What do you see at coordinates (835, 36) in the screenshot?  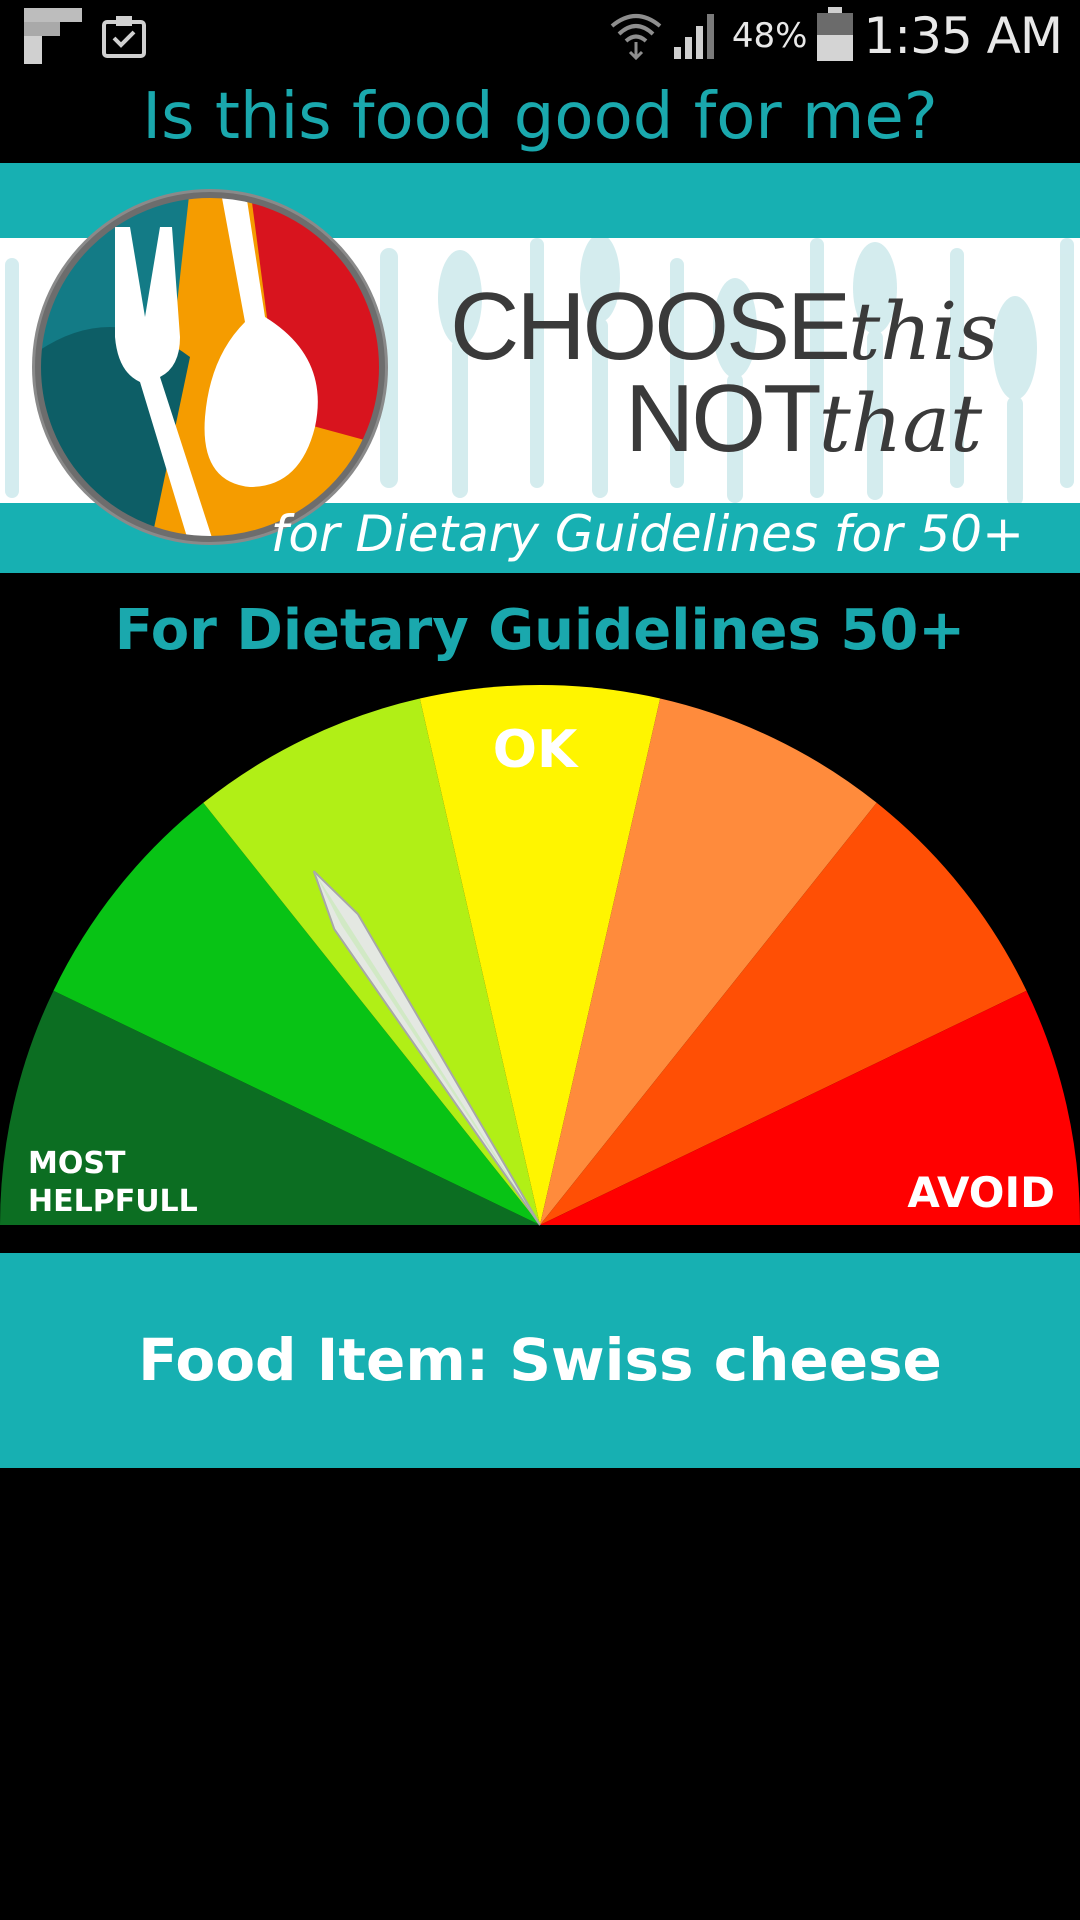 I see `battery-icon` at bounding box center [835, 36].